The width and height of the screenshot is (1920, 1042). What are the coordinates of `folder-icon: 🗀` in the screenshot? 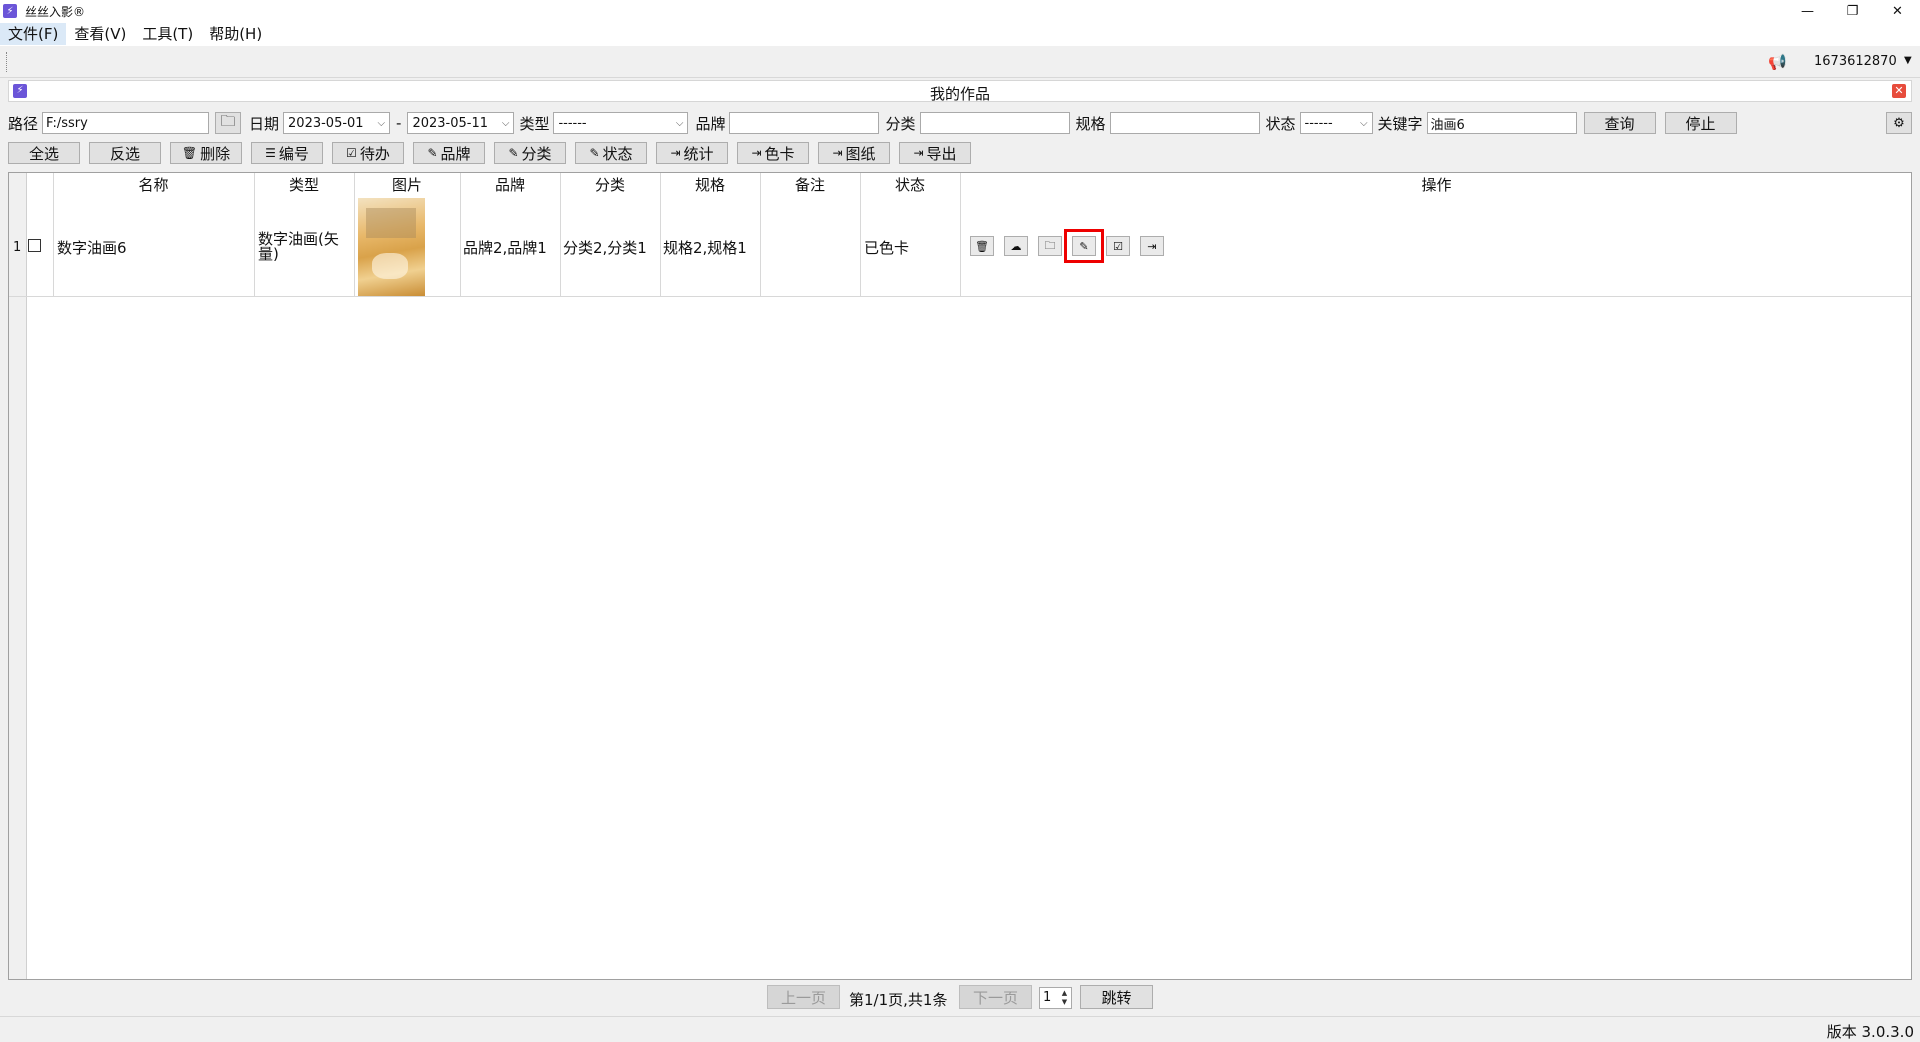 It's located at (228, 120).